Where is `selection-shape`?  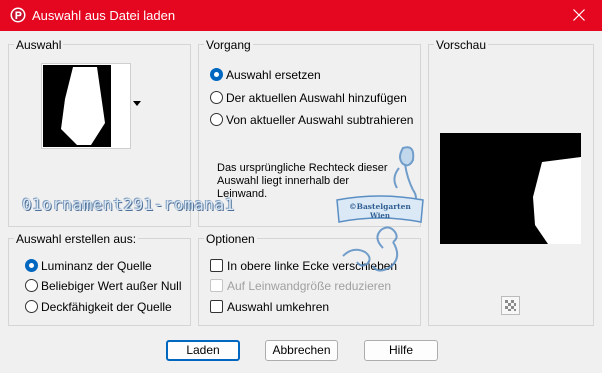
selection-shape is located at coordinates (86, 106).